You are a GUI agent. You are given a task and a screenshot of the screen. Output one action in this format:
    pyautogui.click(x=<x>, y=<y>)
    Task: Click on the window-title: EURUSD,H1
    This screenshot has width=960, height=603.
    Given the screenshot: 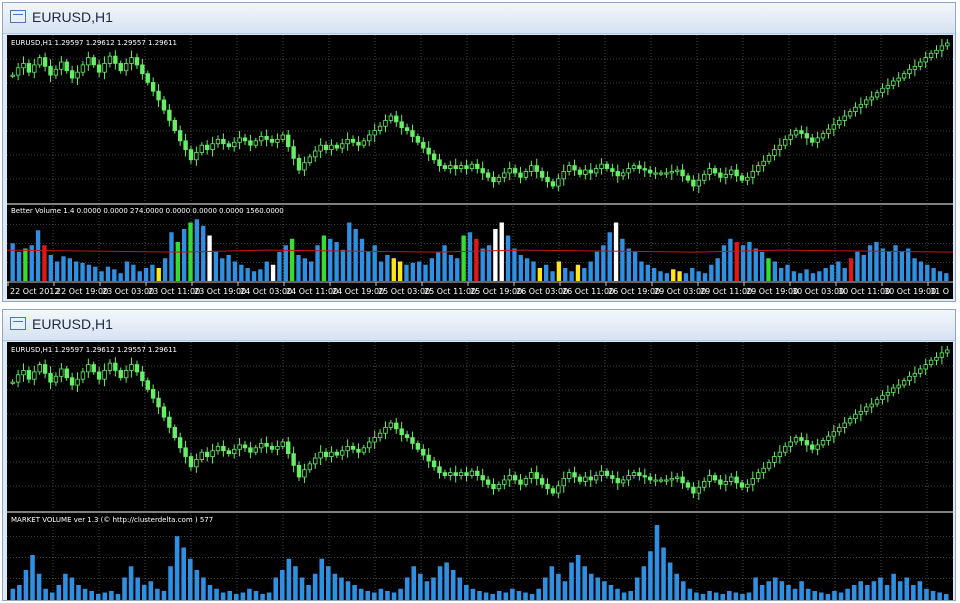 What is the action you would take?
    pyautogui.click(x=72, y=324)
    